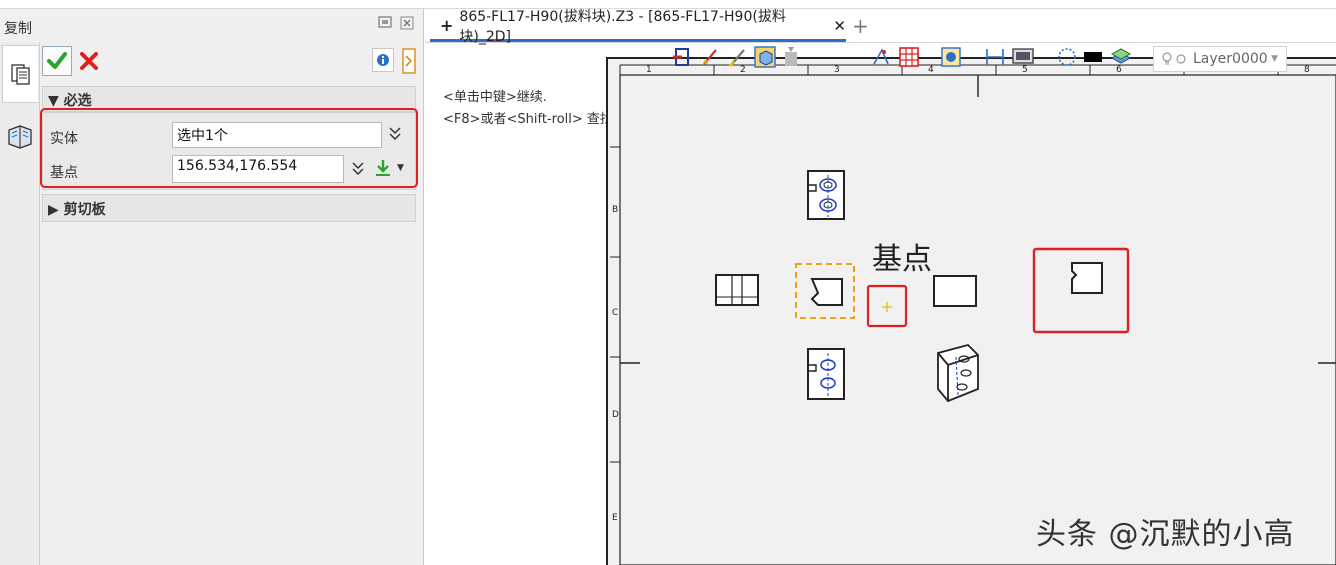 The height and width of the screenshot is (565, 1336). I want to click on cancel-button, so click(89, 61).